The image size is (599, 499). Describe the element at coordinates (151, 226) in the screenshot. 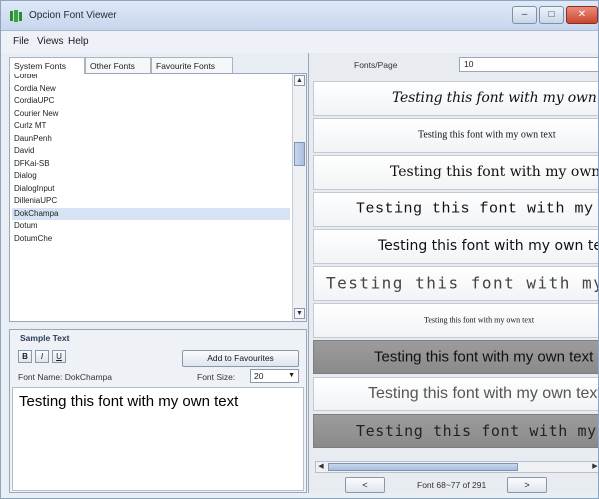

I see `font-list-item: Dotum` at that location.